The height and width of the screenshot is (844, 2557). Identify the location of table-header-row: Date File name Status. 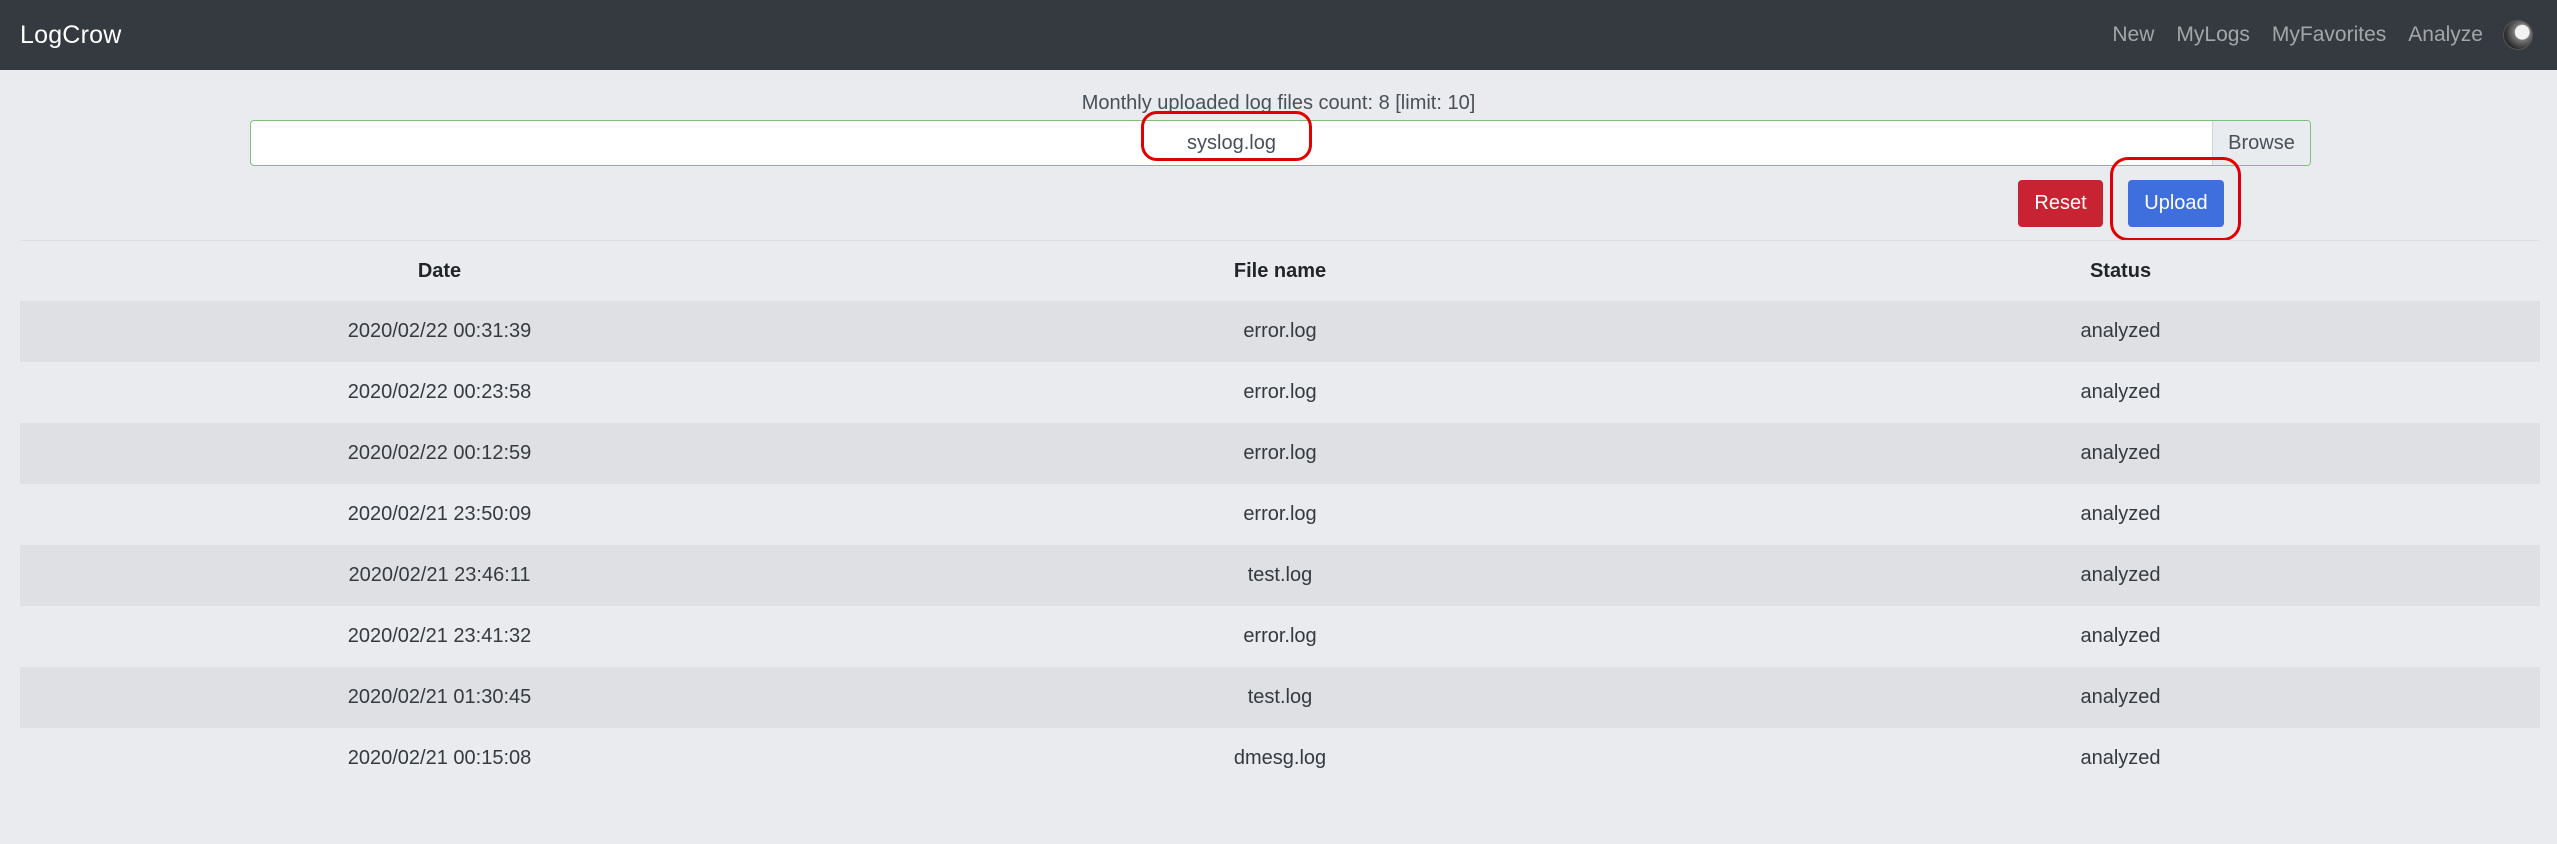
(1280, 271).